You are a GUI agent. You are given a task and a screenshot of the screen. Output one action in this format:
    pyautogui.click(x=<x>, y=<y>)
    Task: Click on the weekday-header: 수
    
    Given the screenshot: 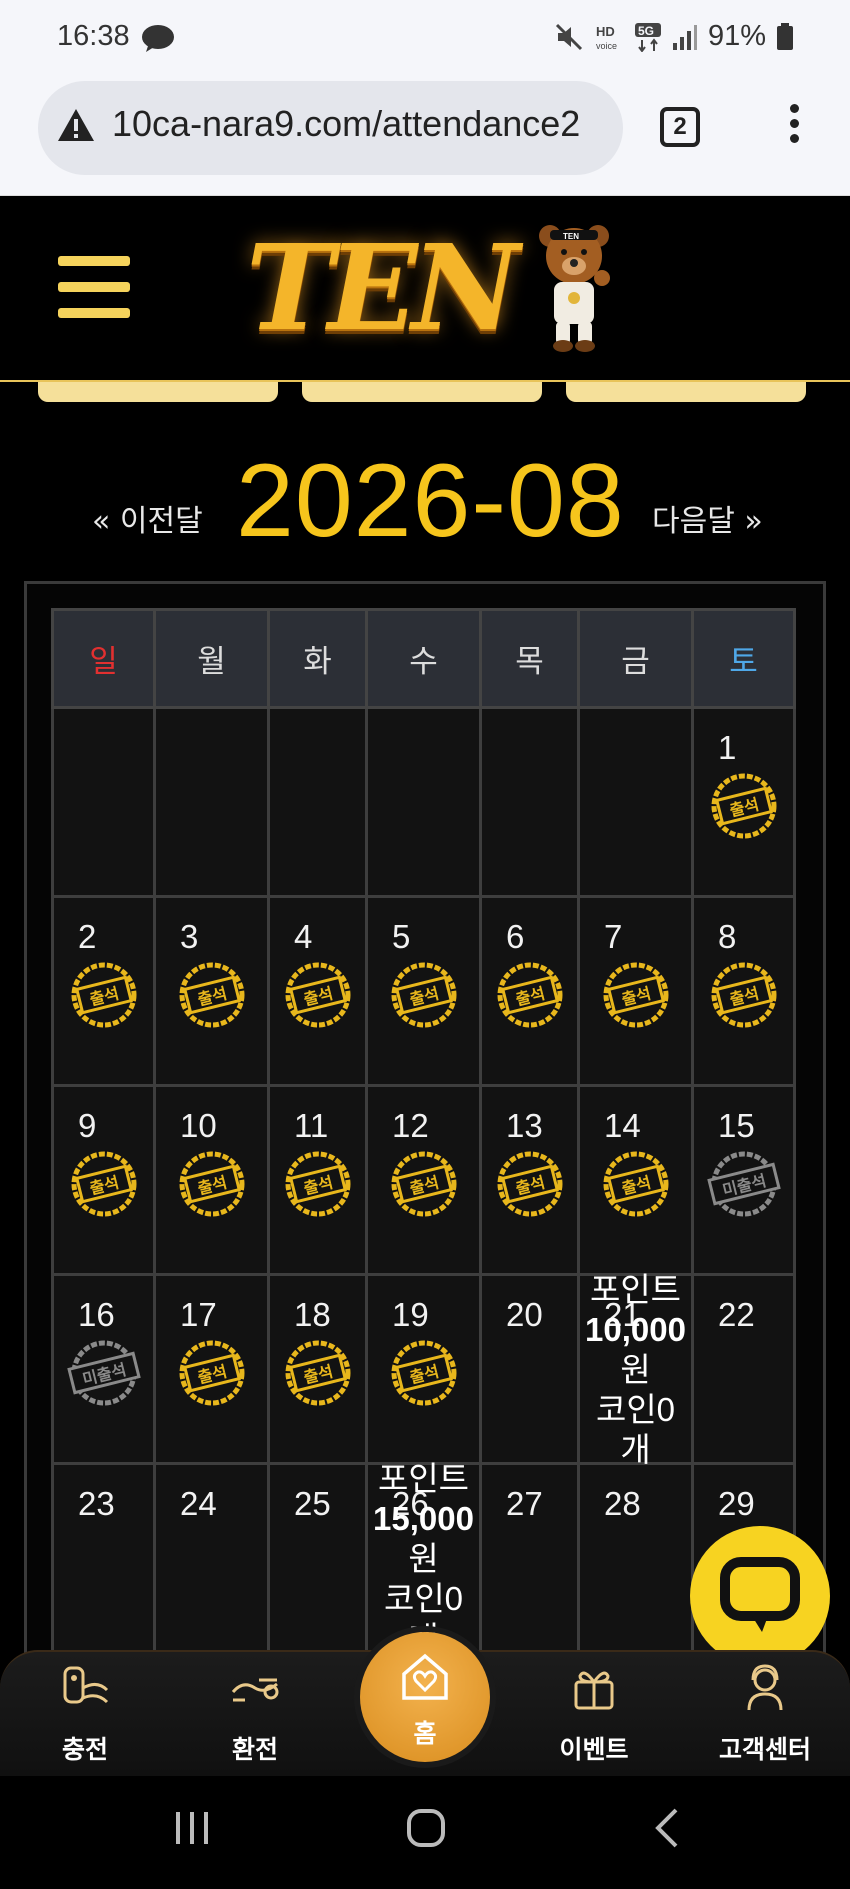 What is the action you would take?
    pyautogui.click(x=423, y=658)
    